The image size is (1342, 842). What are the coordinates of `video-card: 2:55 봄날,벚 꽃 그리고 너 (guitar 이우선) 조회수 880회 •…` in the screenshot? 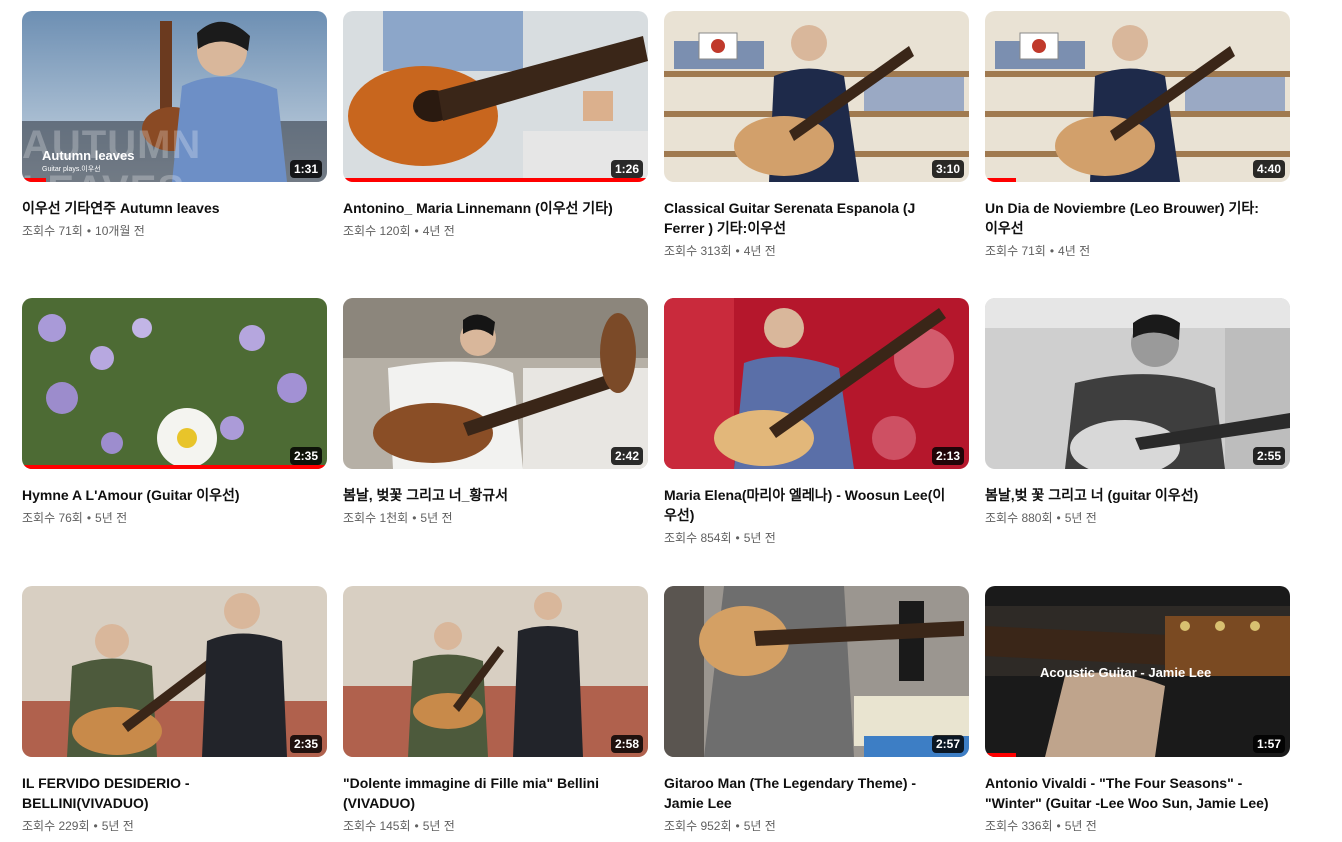 It's located at (1137, 412).